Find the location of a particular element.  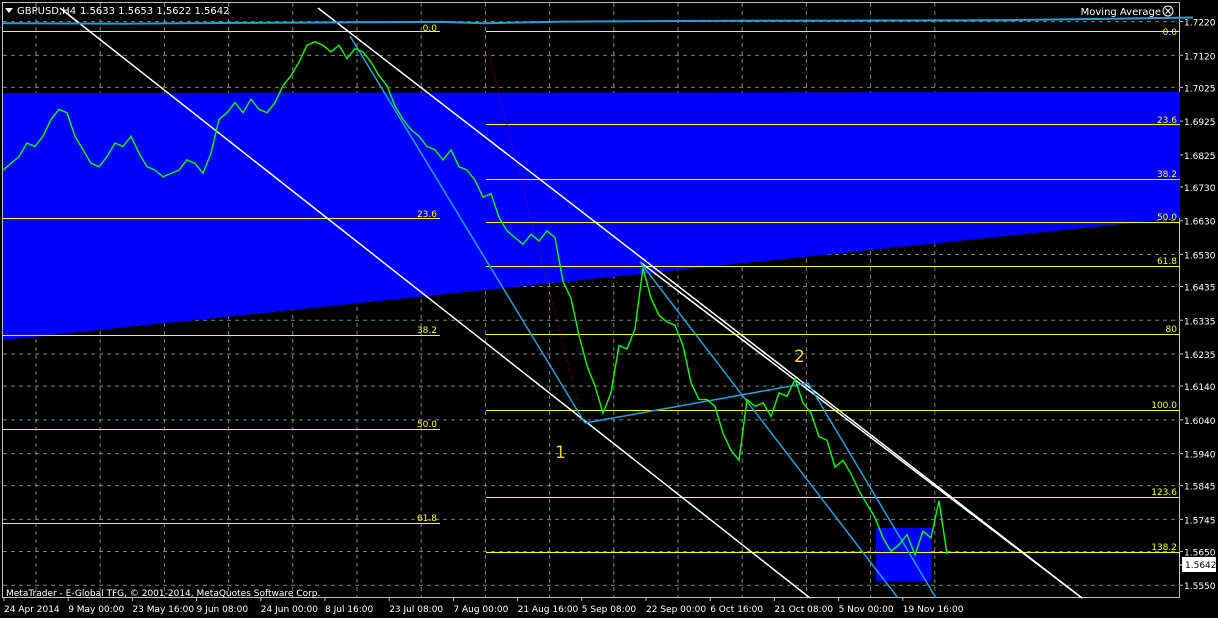

fib-right-0: 0.0 is located at coordinates (1170, 33).